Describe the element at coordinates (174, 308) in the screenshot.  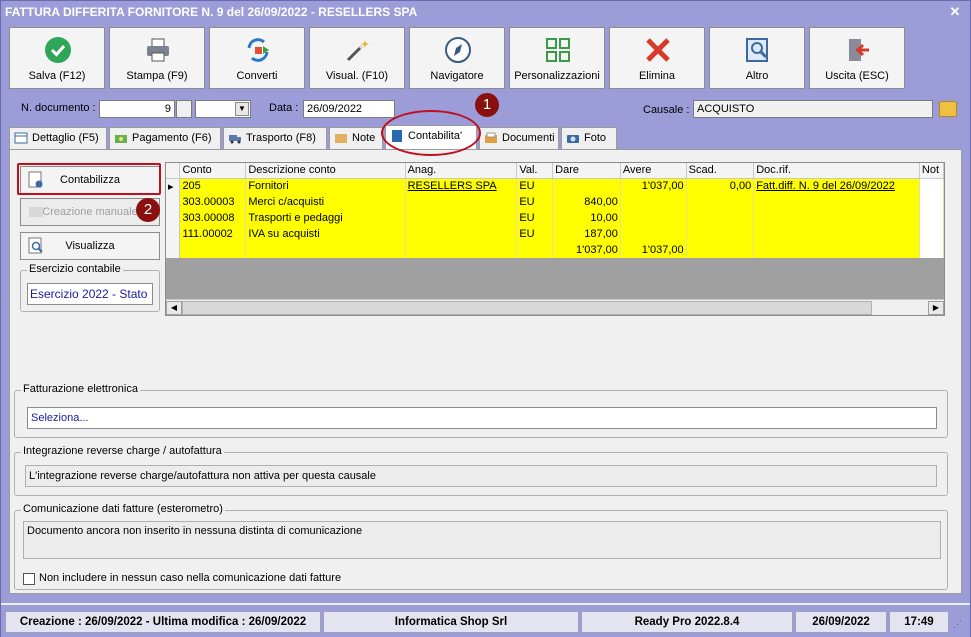
I see `scroll-left-icon: ◀` at that location.